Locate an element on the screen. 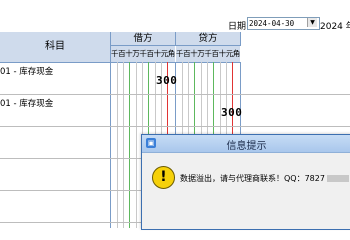  dialog-message-text: 数据溢出，请与代理商联系！QQ：7827 is located at coordinates (252, 178).